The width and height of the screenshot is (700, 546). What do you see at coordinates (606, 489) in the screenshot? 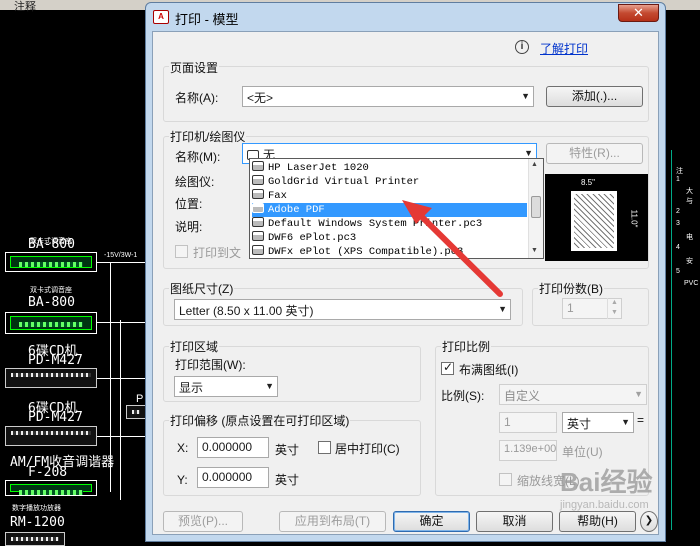
I see `baidu-watermark: Bai经验 jingyan.baidu.com` at bounding box center [606, 489].